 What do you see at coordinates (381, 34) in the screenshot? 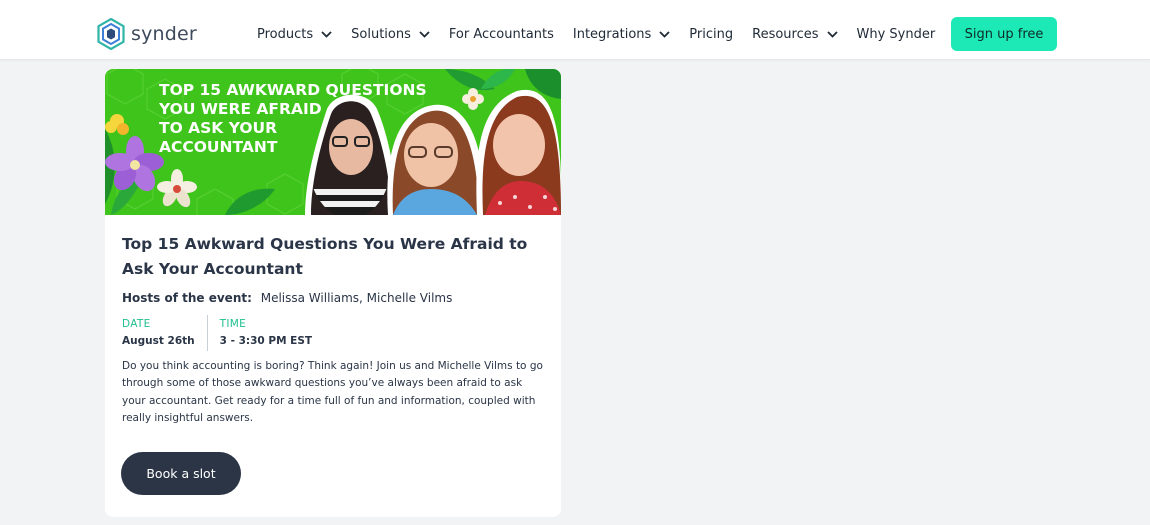
I see `nav-solutions-label: Solutions` at bounding box center [381, 34].